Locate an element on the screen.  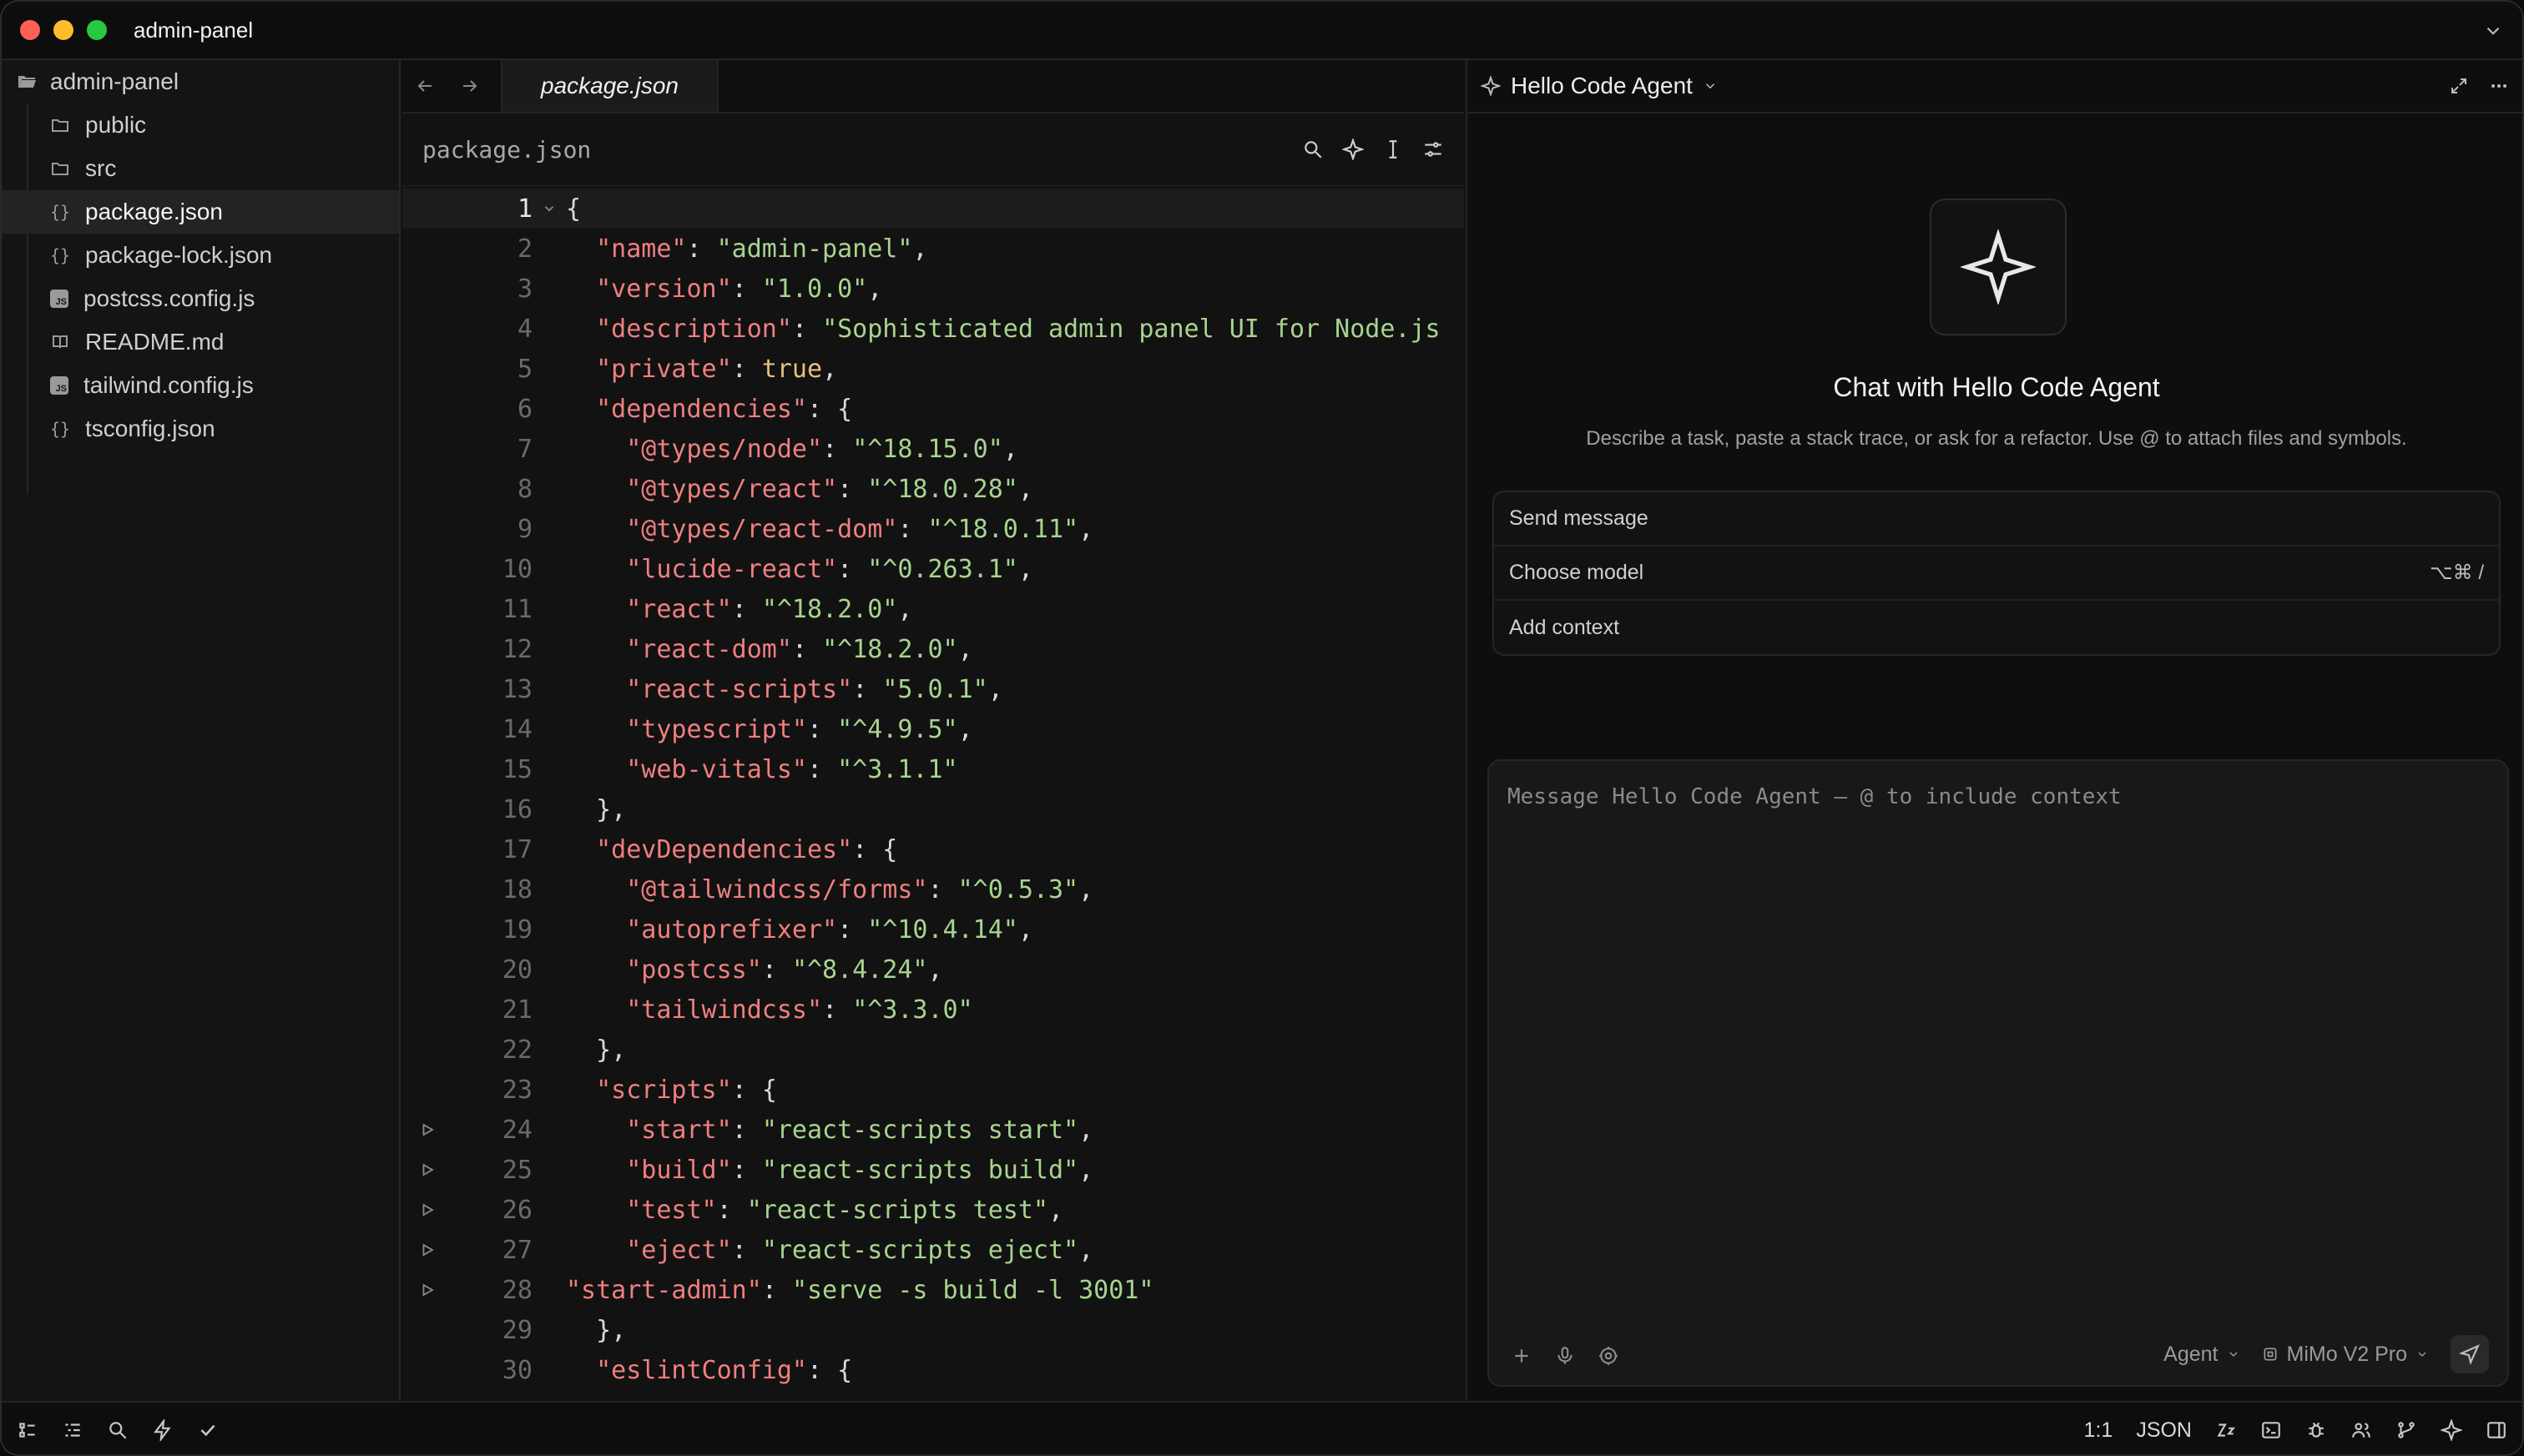
sleep-icon is located at coordinates (2226, 1430).